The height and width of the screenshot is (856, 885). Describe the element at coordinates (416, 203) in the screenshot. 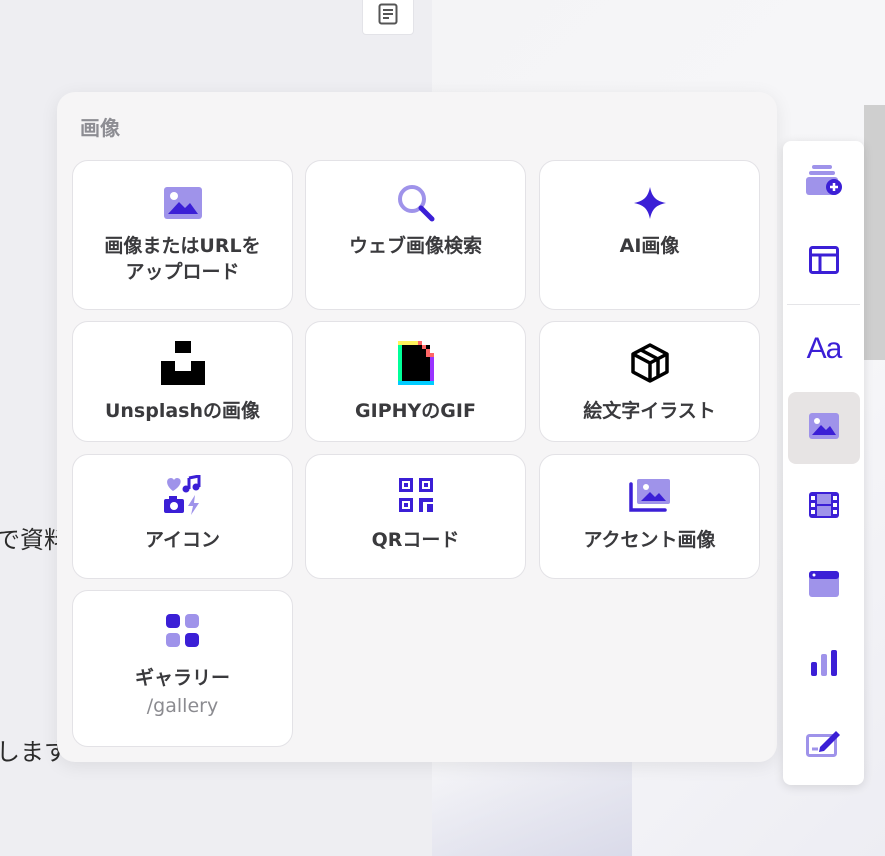

I see `search-icon` at that location.